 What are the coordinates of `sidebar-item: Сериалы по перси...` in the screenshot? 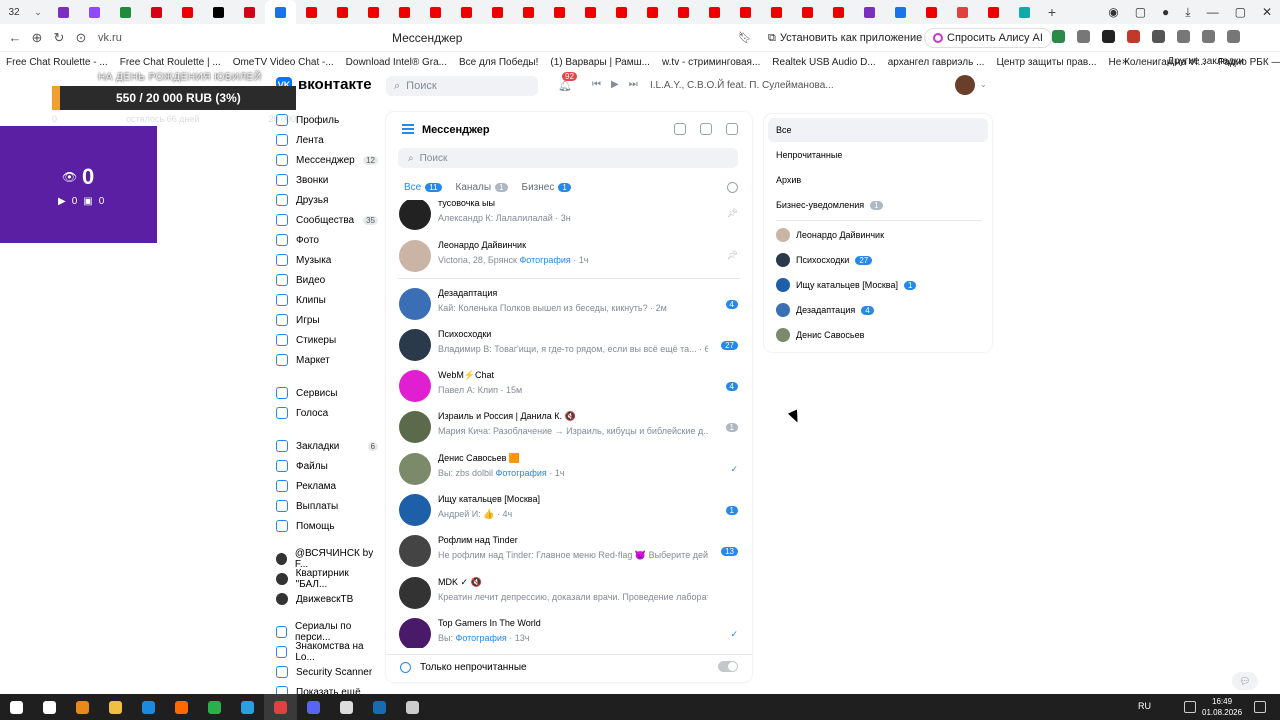 It's located at (328, 632).